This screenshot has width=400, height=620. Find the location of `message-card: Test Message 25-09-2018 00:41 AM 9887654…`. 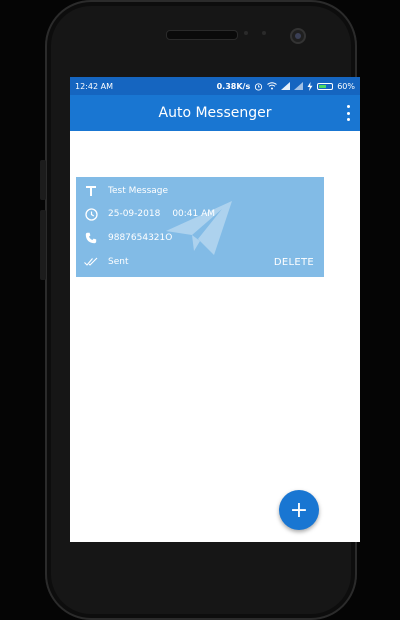

message-card: Test Message 25-09-2018 00:41 AM 9887654… is located at coordinates (200, 227).